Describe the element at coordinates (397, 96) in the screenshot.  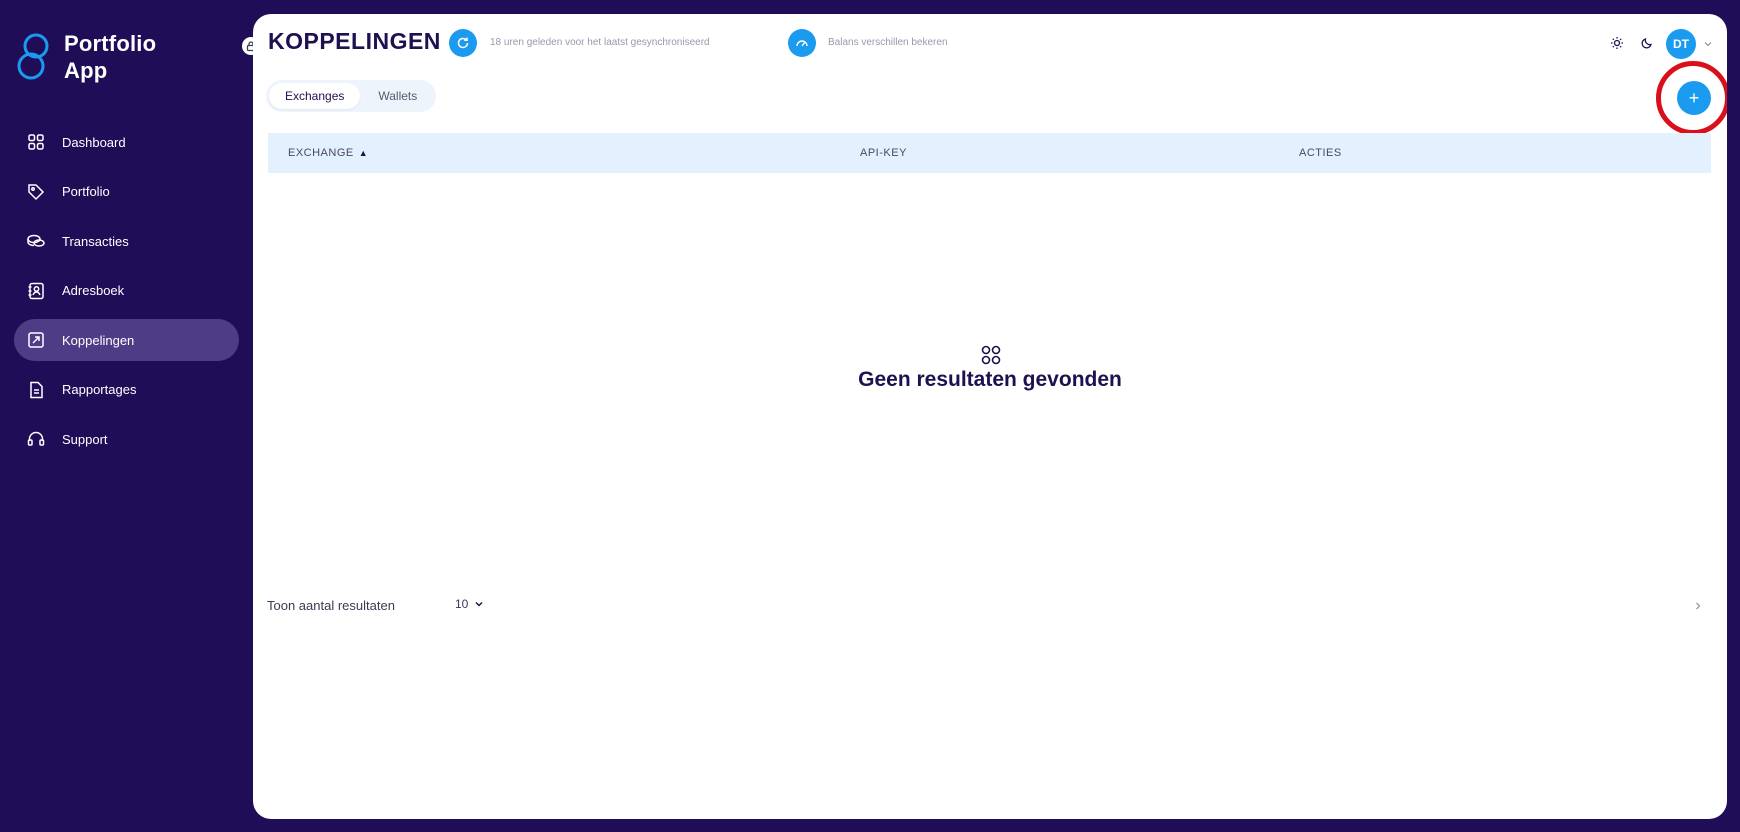
I see `tab-wallets: Wallets` at that location.